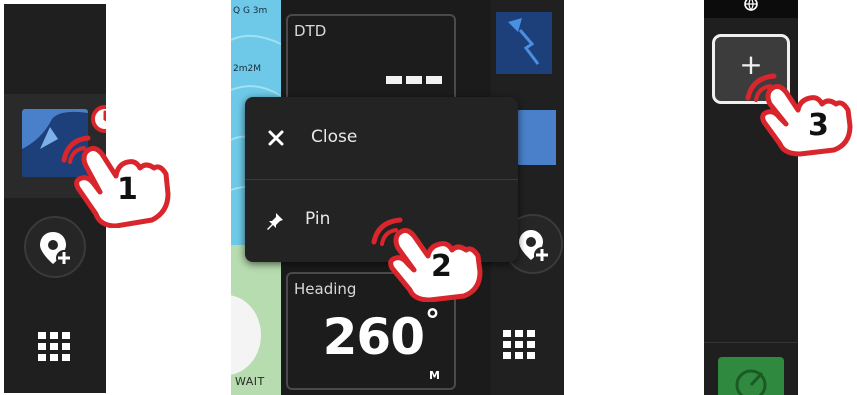 The width and height of the screenshot is (857, 395). What do you see at coordinates (751, 6) in the screenshot?
I see `globe-icon` at bounding box center [751, 6].